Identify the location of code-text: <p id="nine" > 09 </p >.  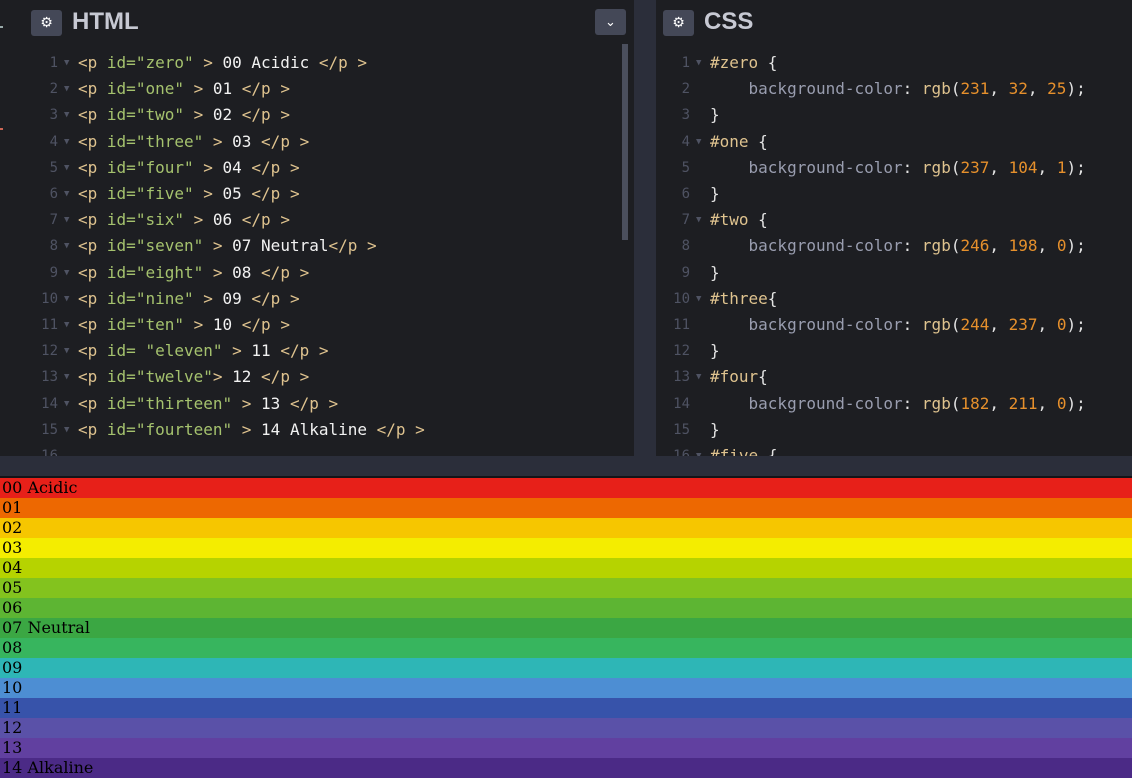
(189, 299).